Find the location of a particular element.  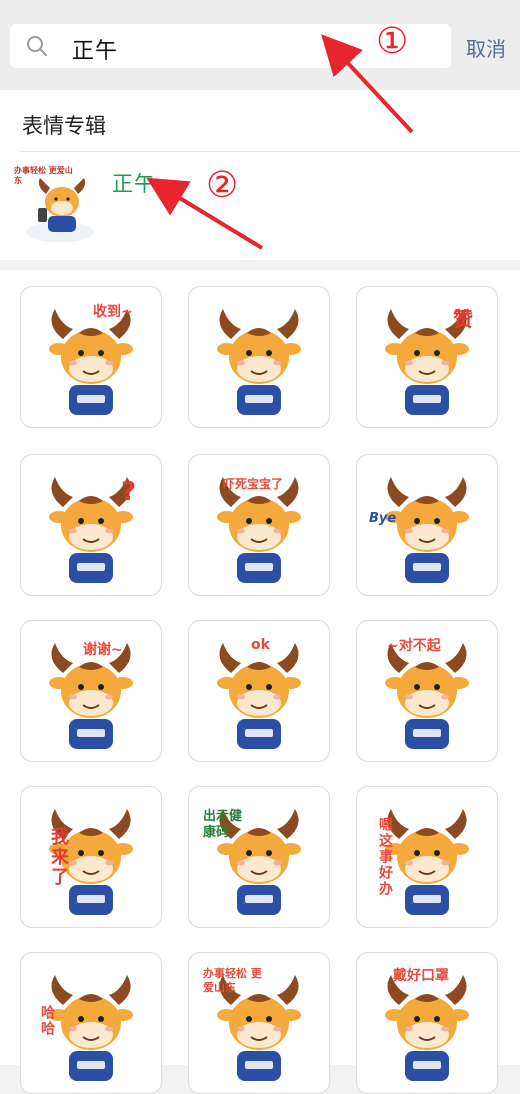

sticker-caption: 出示健康码 is located at coordinates (223, 824).